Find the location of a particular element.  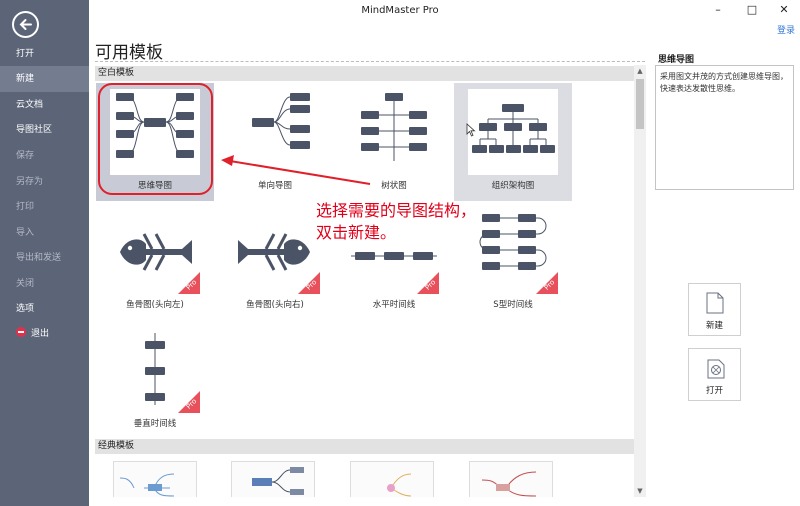

sidebar-item-import: 导入 is located at coordinates (44, 233).